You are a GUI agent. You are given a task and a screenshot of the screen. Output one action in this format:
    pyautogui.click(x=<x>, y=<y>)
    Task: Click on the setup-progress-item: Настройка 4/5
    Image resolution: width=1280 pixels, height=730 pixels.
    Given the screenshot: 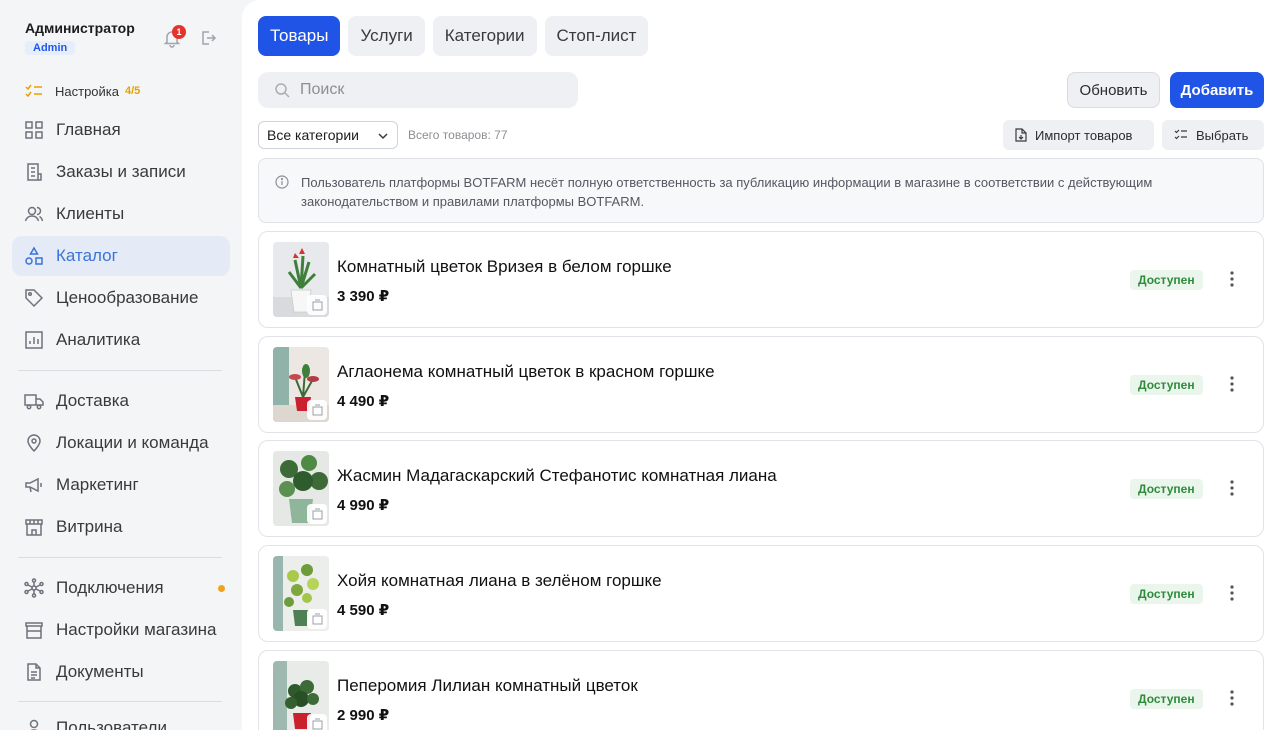 What is the action you would take?
    pyautogui.click(x=82, y=91)
    